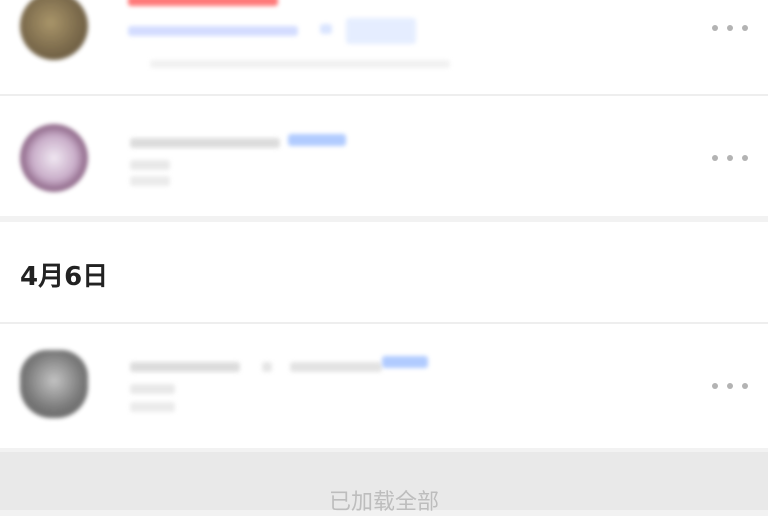 The width and height of the screenshot is (768, 516). Describe the element at coordinates (64, 277) in the screenshot. I see `date-label: 4月6日` at that location.